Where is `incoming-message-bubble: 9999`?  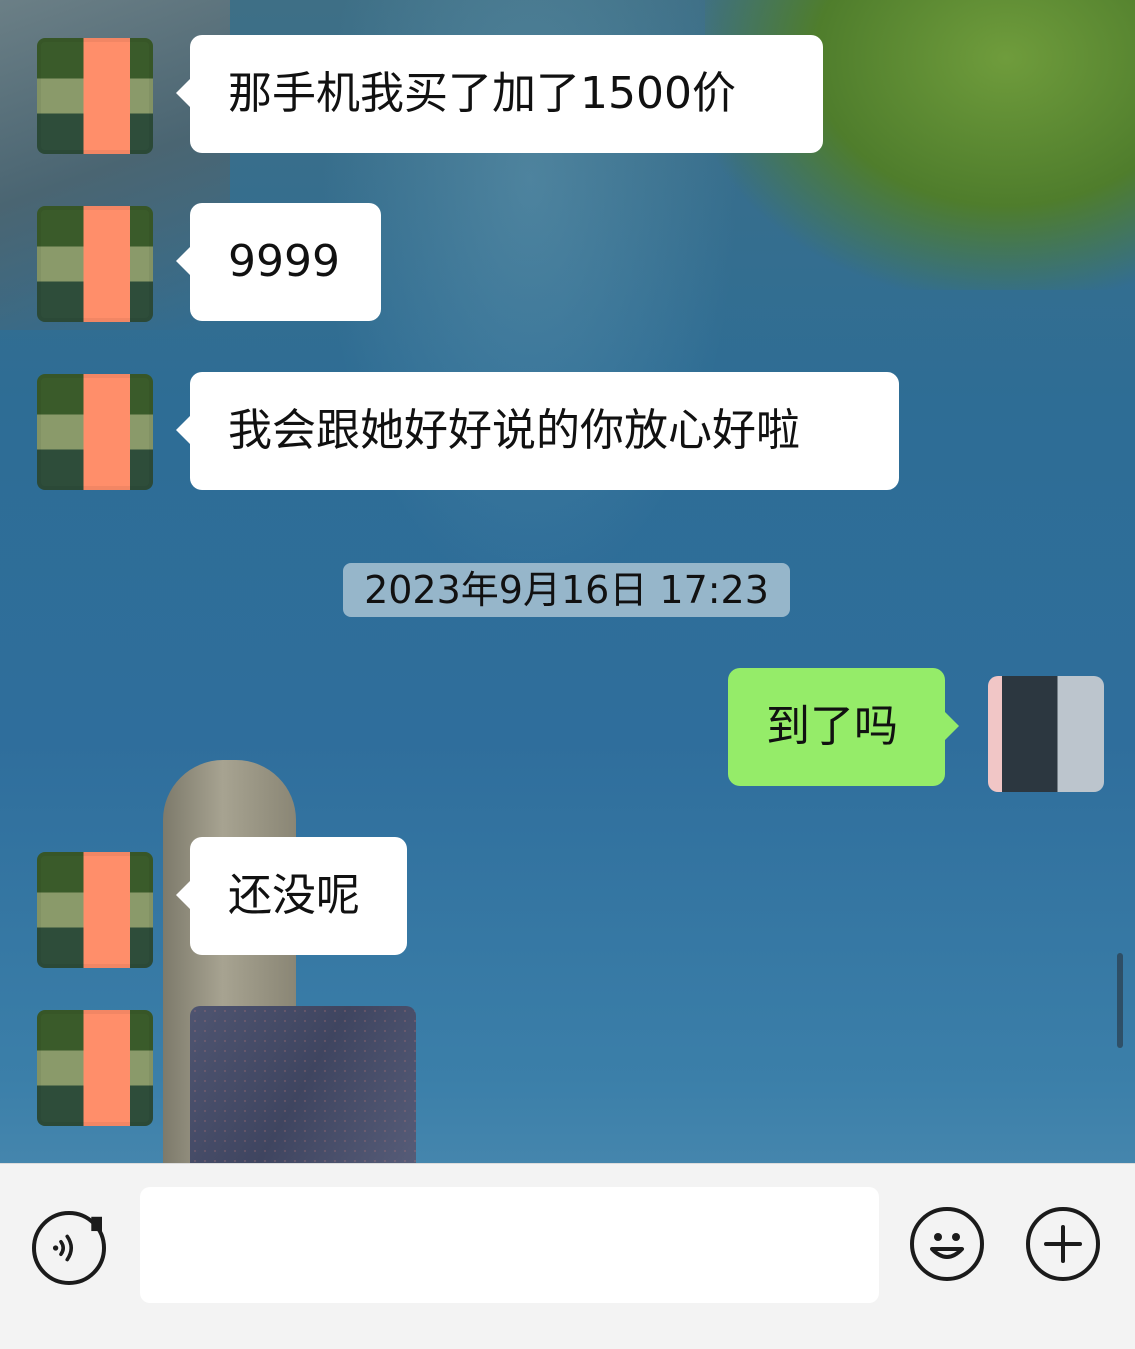 incoming-message-bubble: 9999 is located at coordinates (278, 262).